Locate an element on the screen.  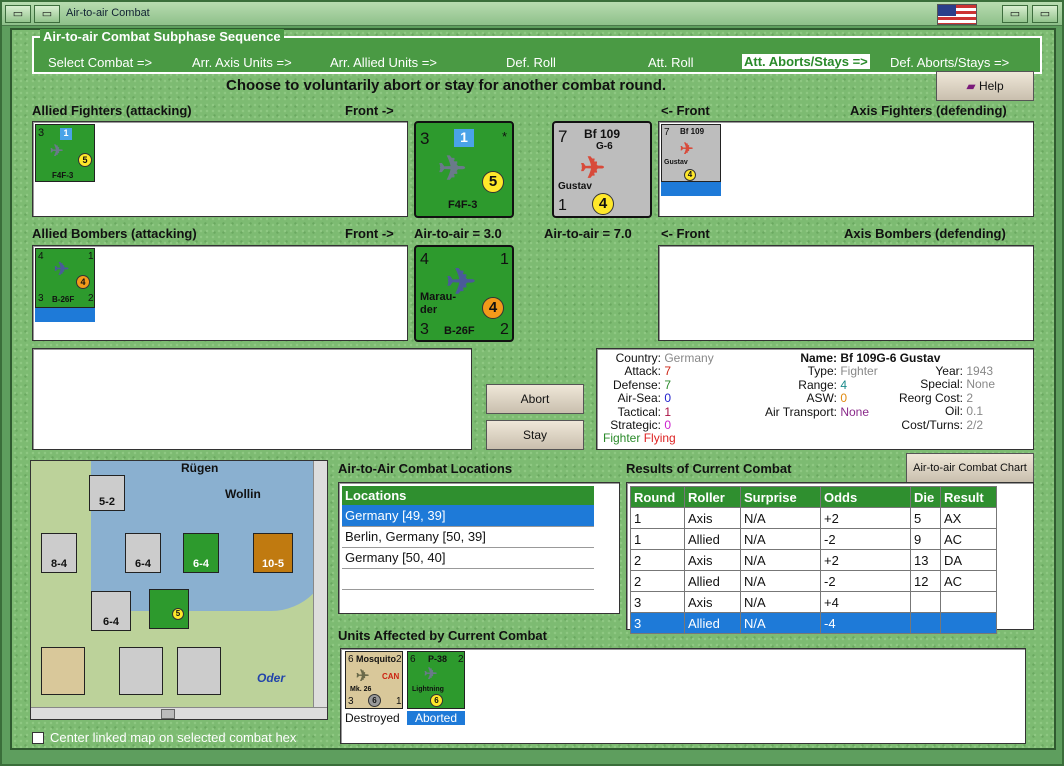
map-counter-3: 6-4 is located at coordinates (143, 553).